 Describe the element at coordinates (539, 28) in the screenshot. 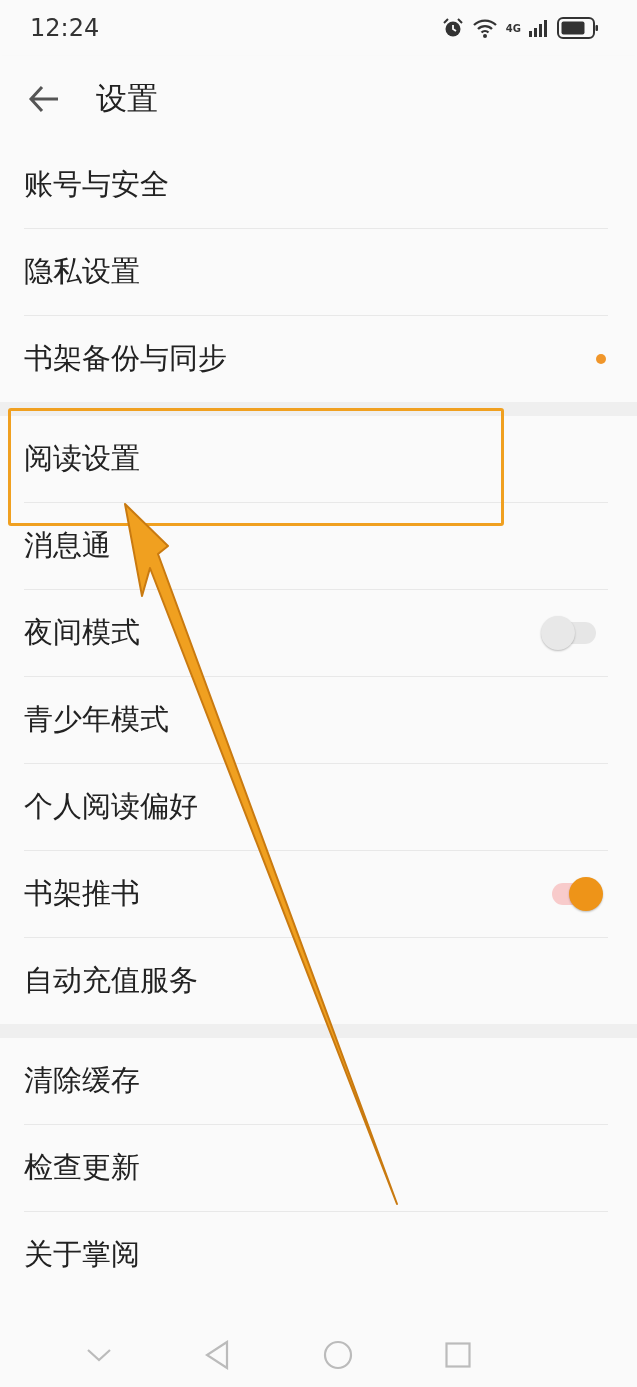

I see `signal-icon` at that location.